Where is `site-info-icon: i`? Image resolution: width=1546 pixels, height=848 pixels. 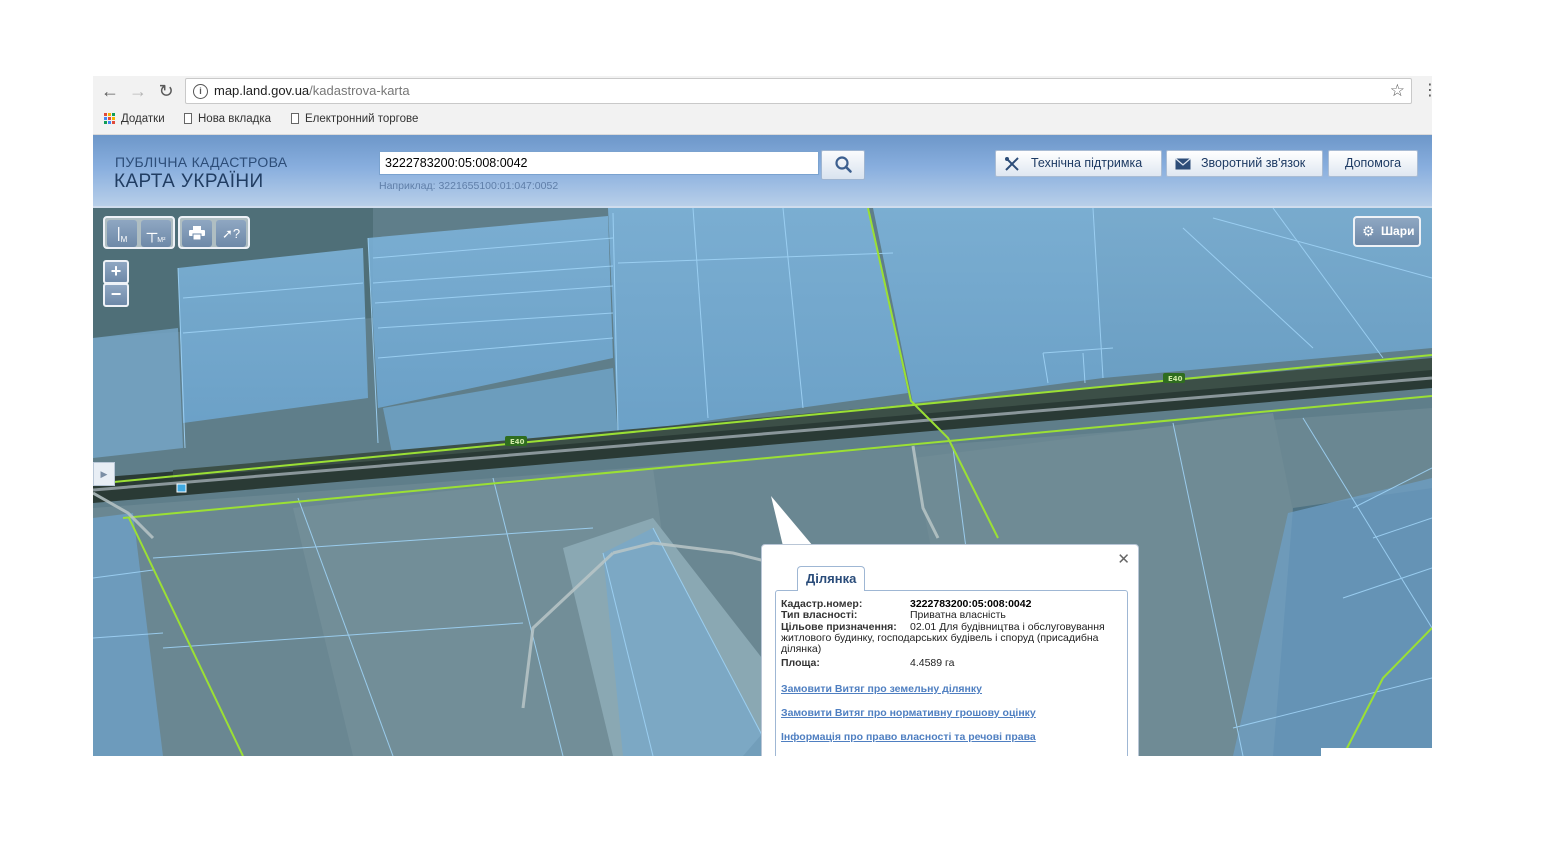 site-info-icon: i is located at coordinates (200, 91).